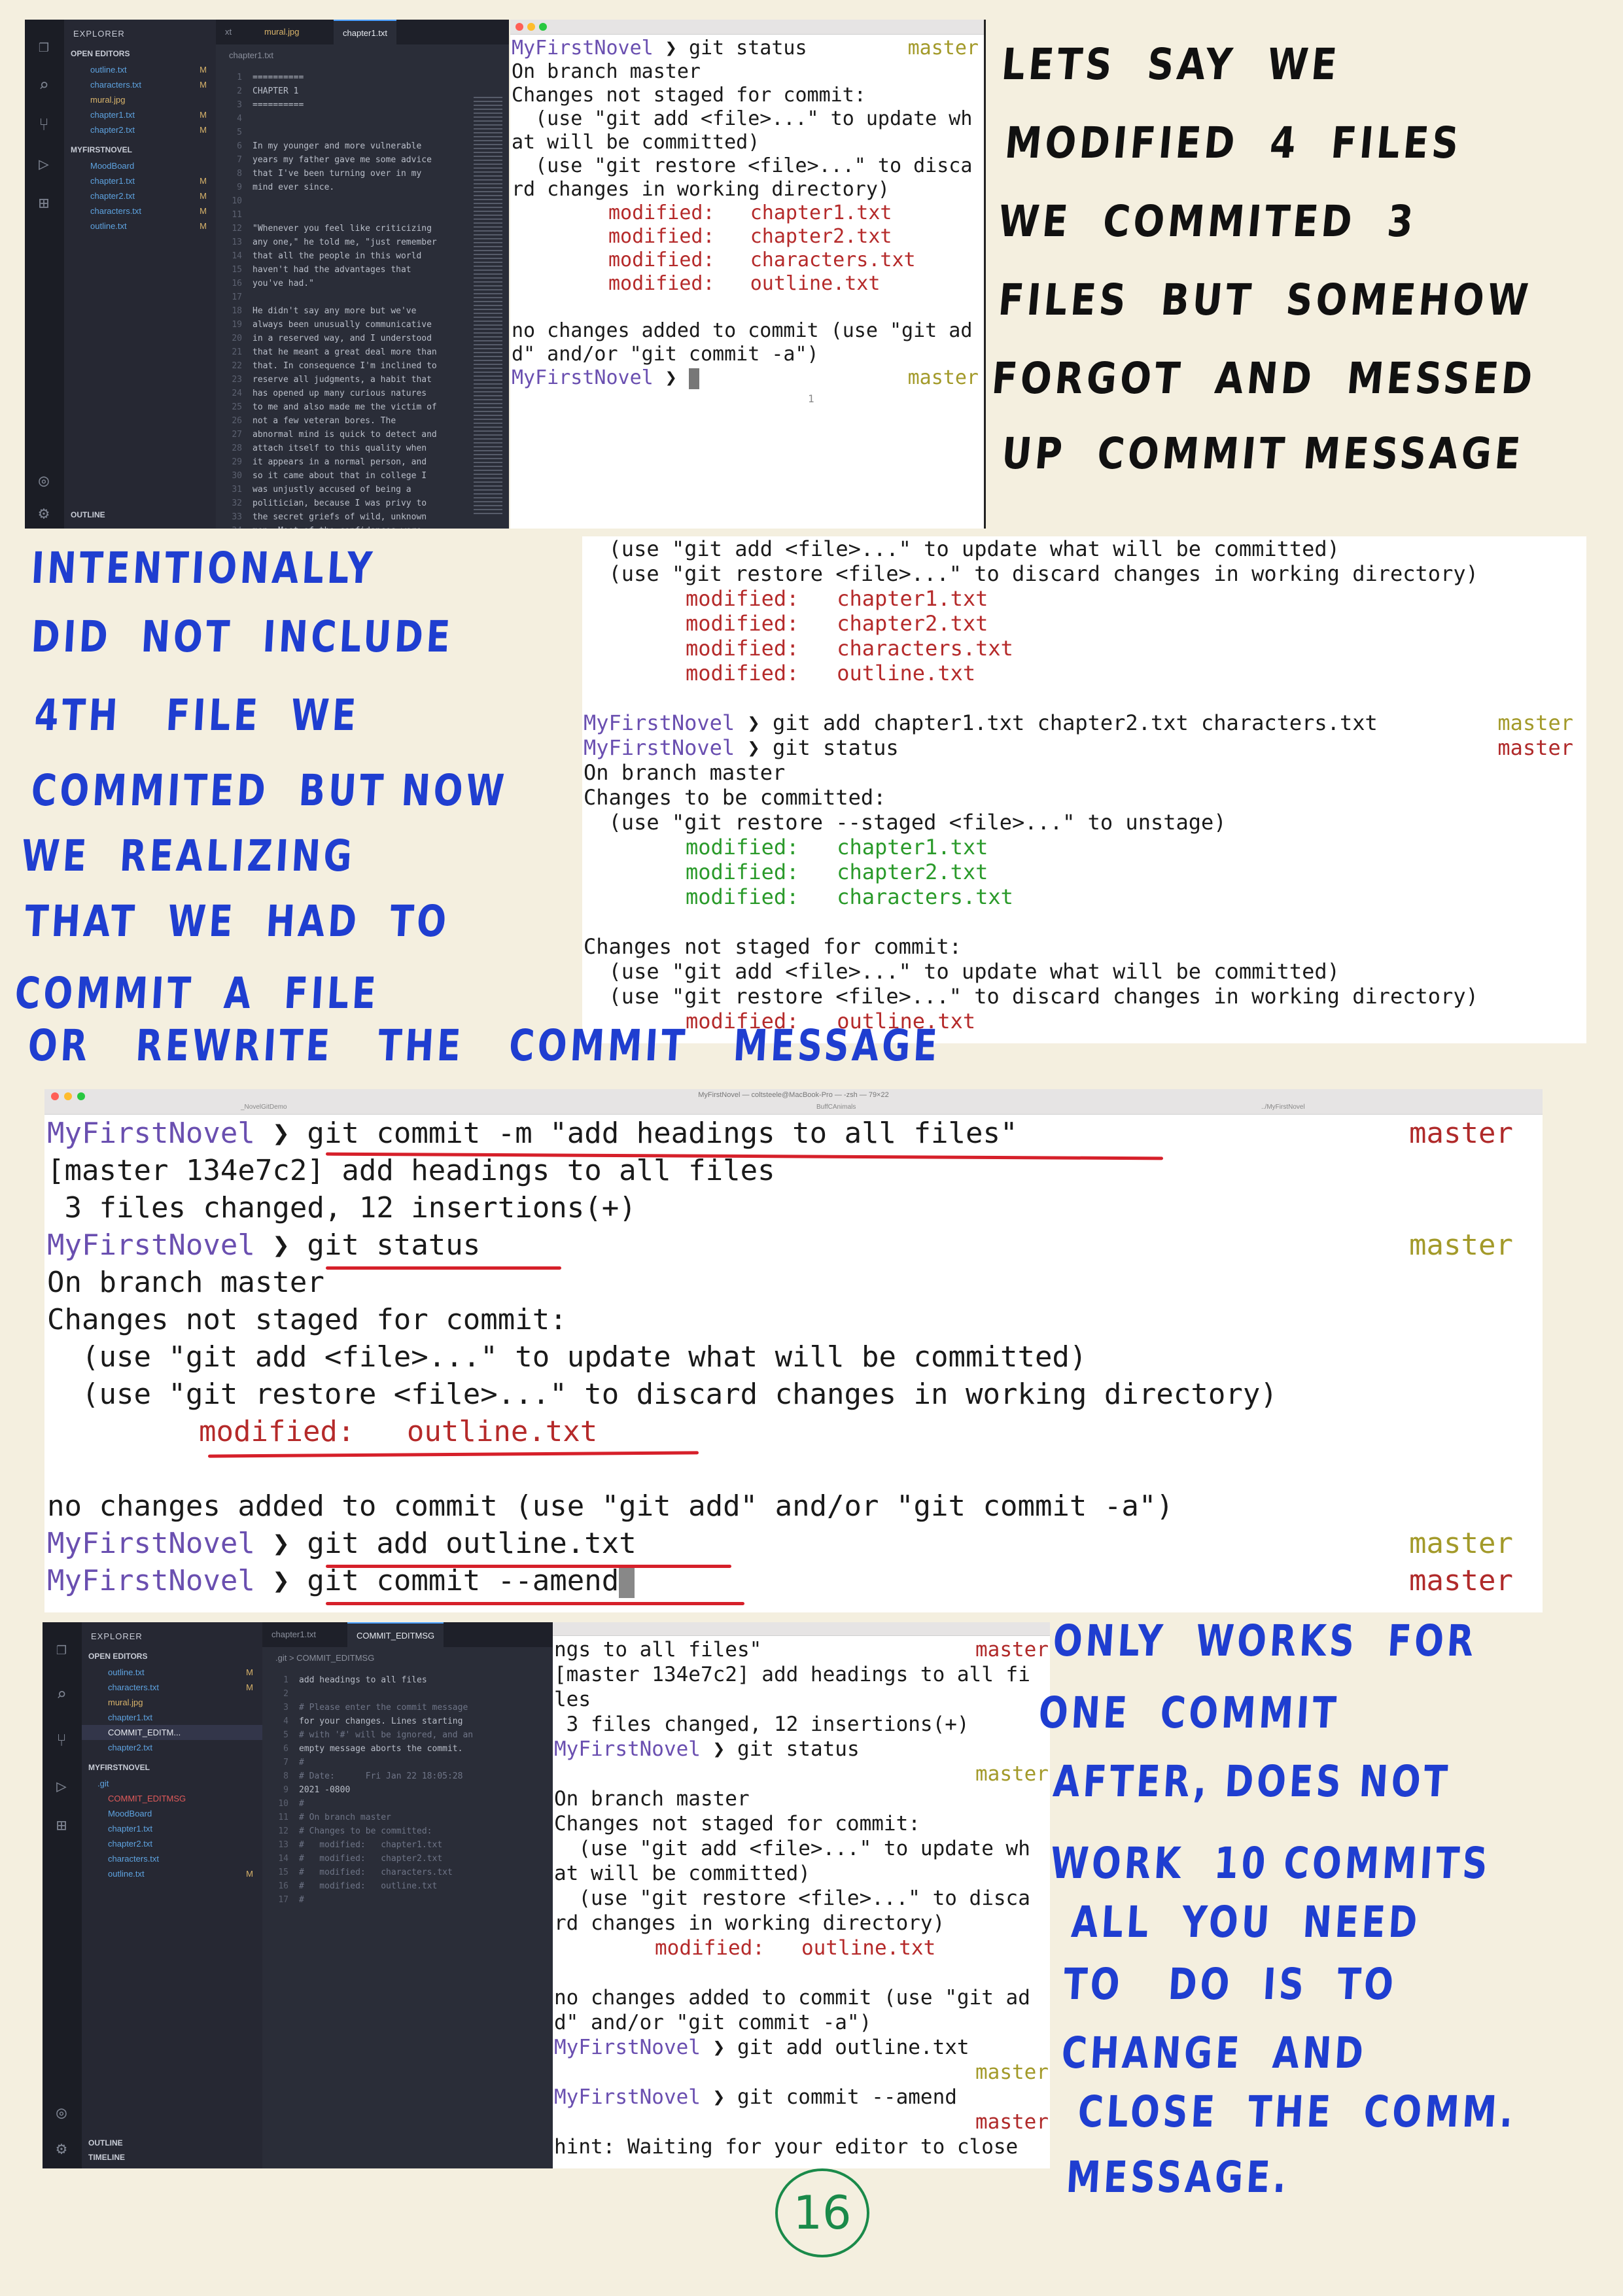 The height and width of the screenshot is (2296, 1623). I want to click on project-item: chapter2.txt M, so click(140, 195).